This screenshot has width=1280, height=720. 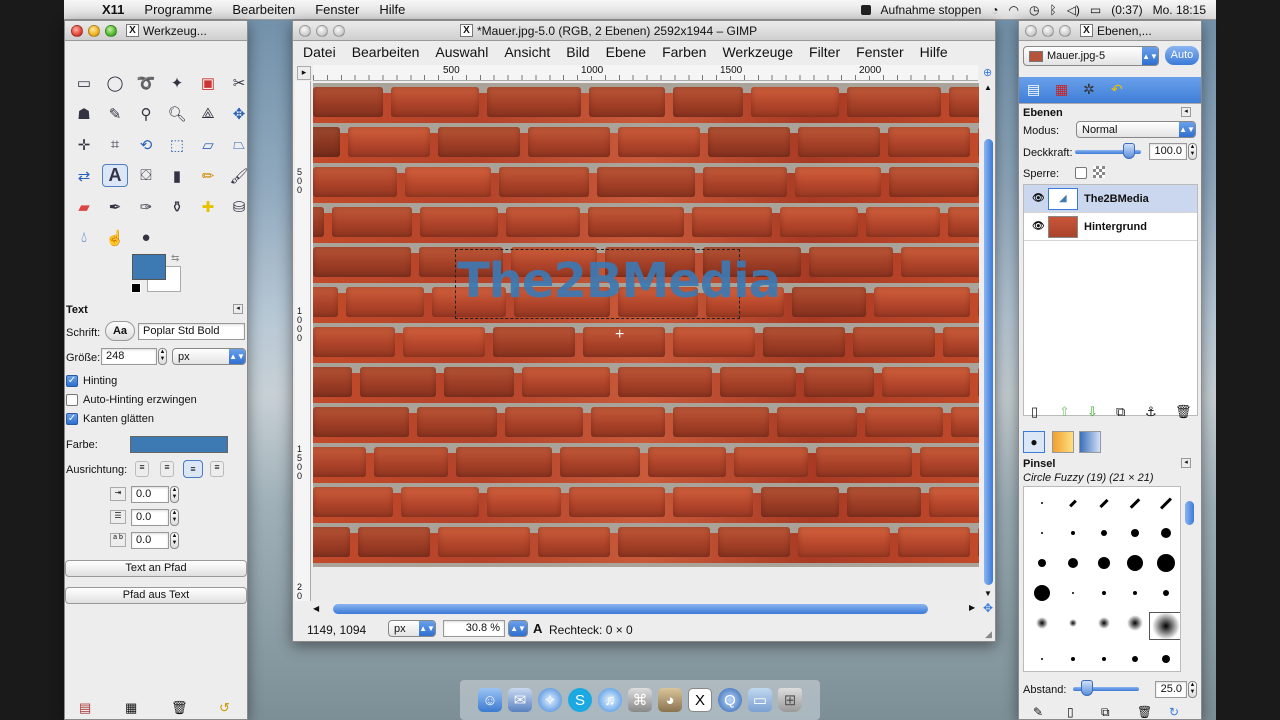 What do you see at coordinates (150, 540) in the screenshot?
I see `letter-spacing-input: 0.0` at bounding box center [150, 540].